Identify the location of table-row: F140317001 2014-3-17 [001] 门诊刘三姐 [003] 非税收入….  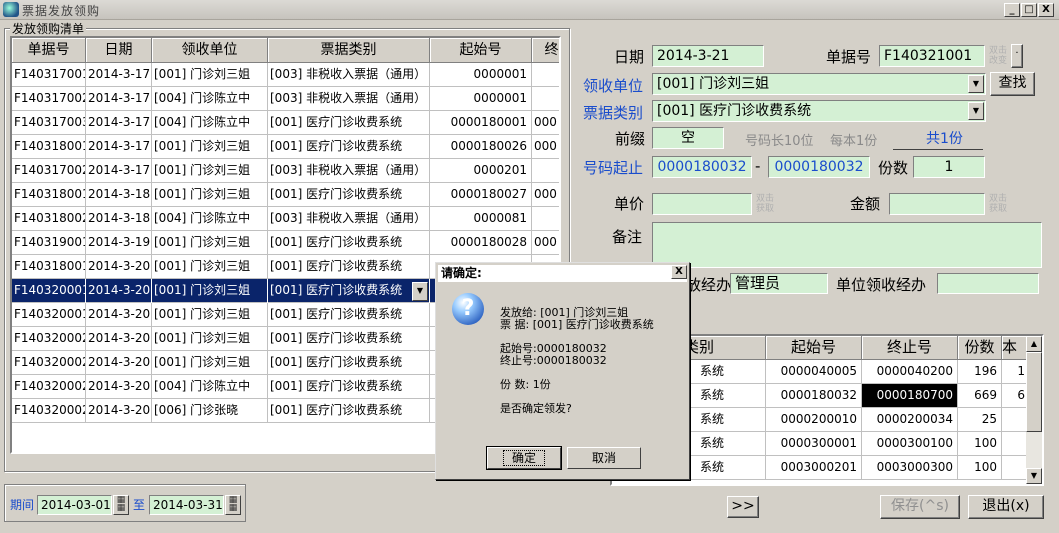
(285, 75).